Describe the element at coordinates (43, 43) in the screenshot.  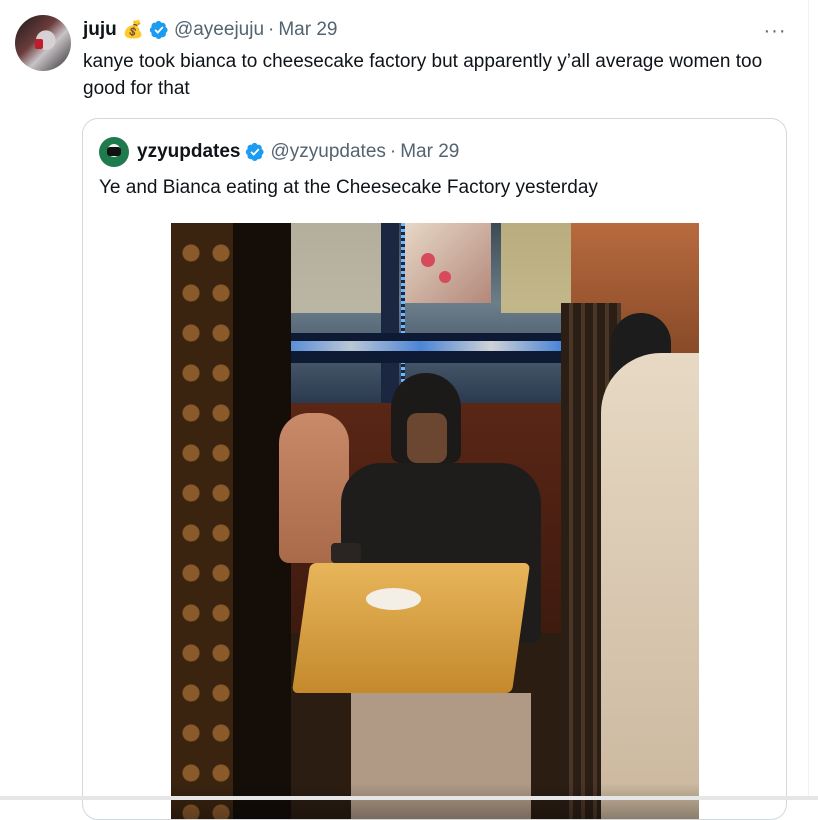
I see `author-avatar` at that location.